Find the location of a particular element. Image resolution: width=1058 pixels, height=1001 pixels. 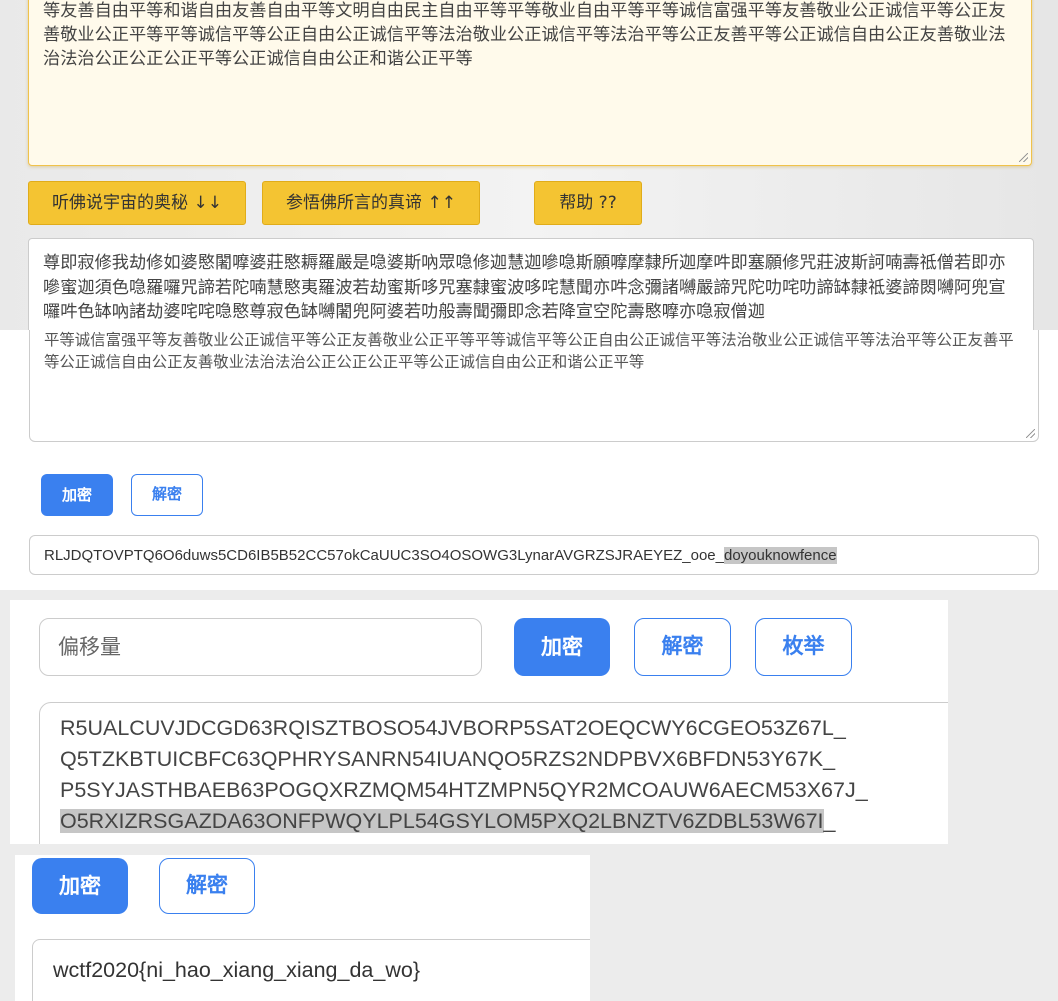

enumerate-label: 枚举 is located at coordinates (803, 646).